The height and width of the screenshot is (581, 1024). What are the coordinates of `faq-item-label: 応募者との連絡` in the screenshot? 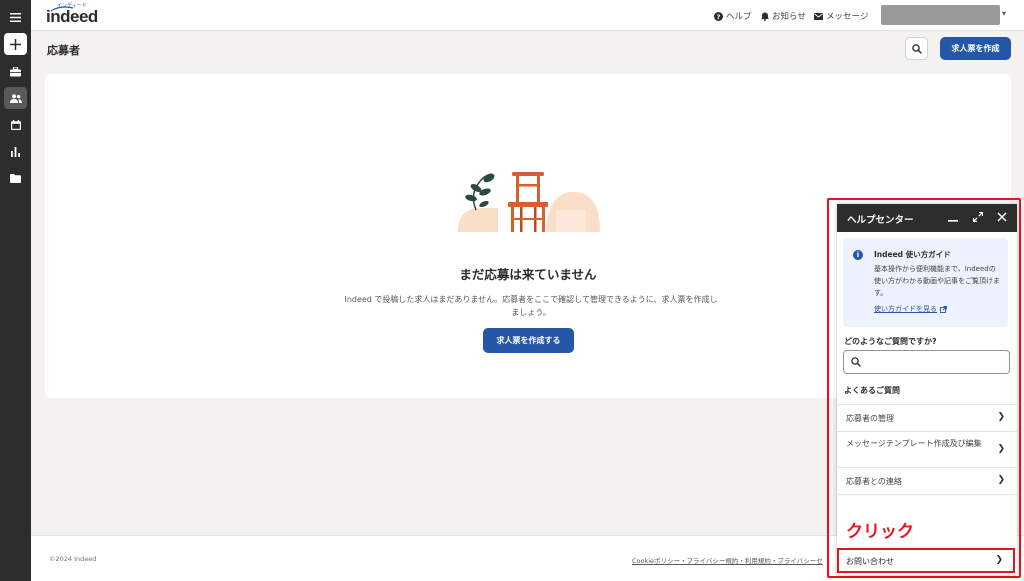 It's located at (874, 481).